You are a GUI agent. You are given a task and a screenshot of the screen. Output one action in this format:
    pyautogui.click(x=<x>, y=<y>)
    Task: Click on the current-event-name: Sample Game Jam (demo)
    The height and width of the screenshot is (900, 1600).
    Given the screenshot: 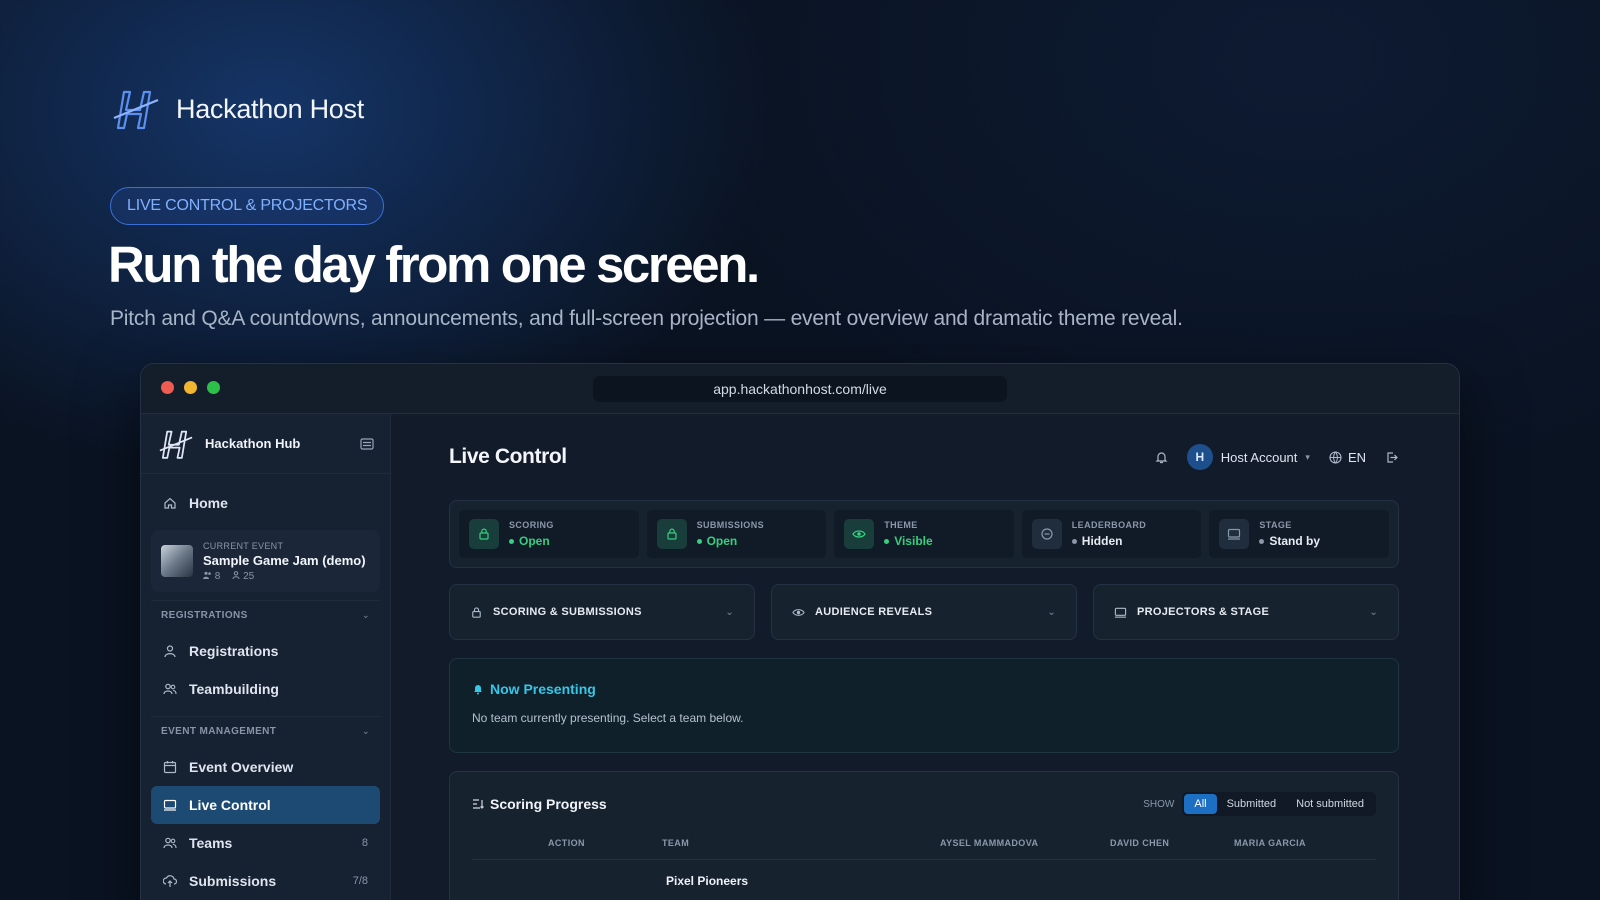 What is the action you would take?
    pyautogui.click(x=284, y=560)
    